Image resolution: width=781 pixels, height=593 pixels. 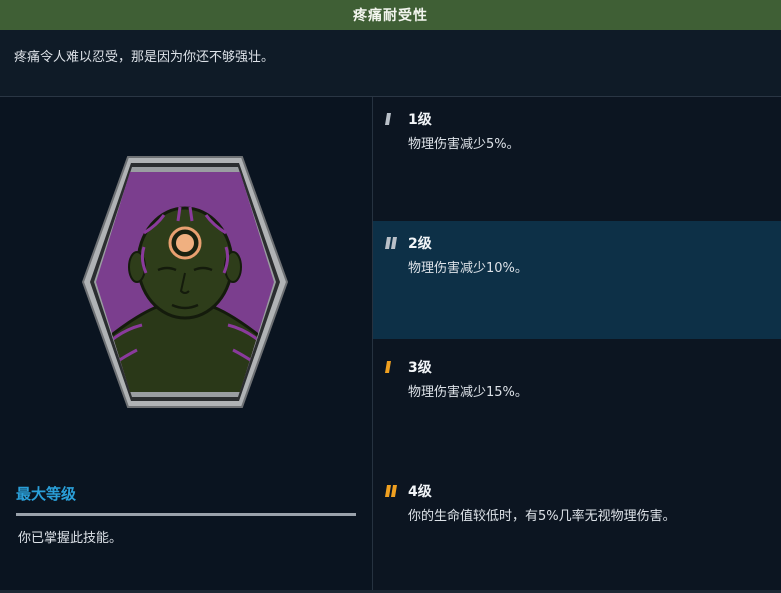 What do you see at coordinates (420, 368) in the screenshot?
I see `level-label: 3级` at bounding box center [420, 368].